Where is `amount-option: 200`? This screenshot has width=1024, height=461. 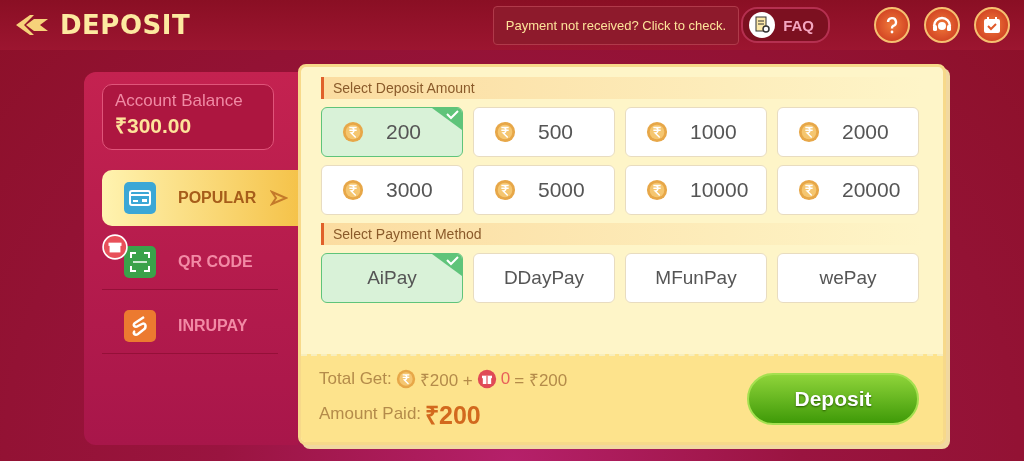 amount-option: 200 is located at coordinates (392, 132).